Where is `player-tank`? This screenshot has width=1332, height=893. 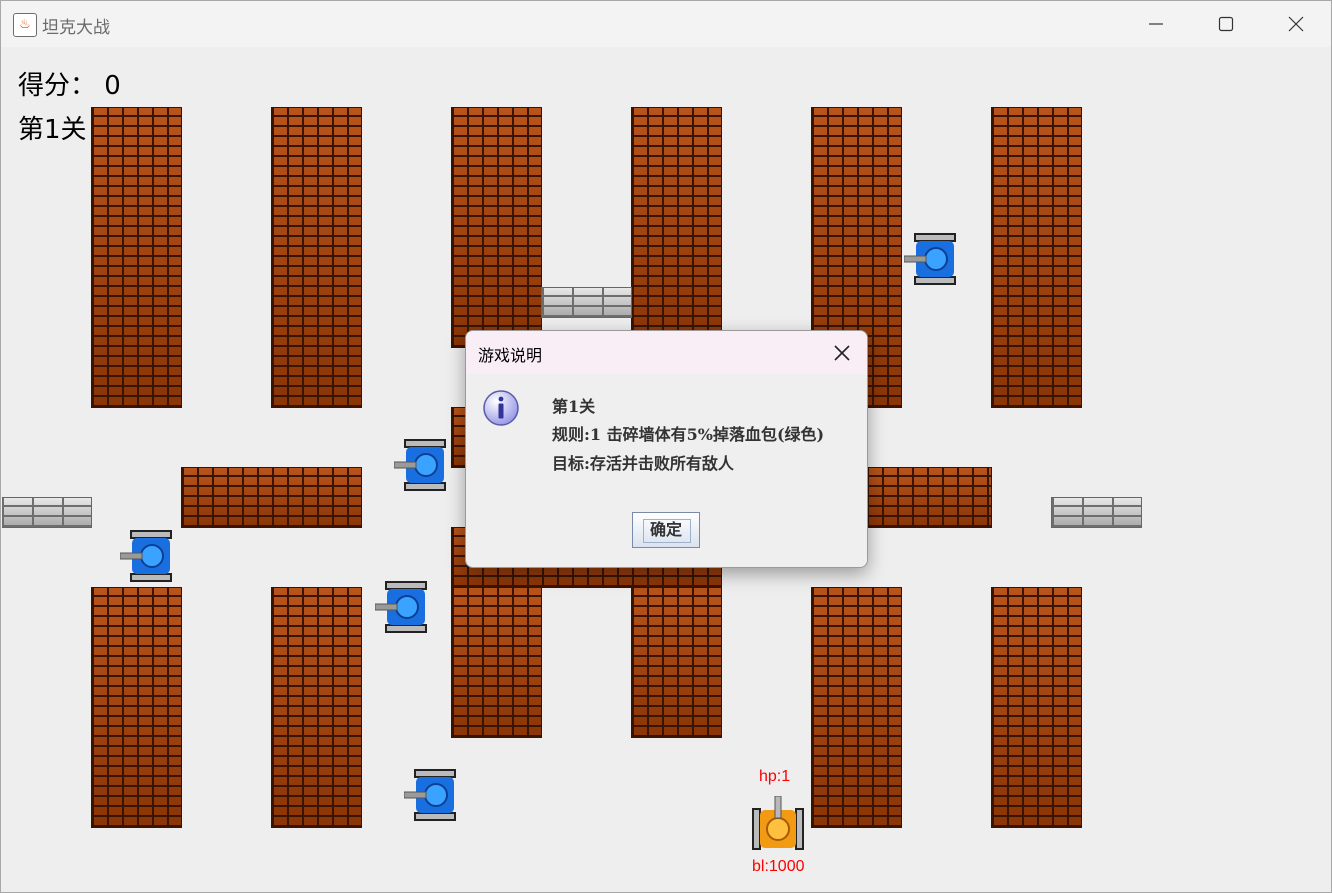 player-tank is located at coordinates (778, 824).